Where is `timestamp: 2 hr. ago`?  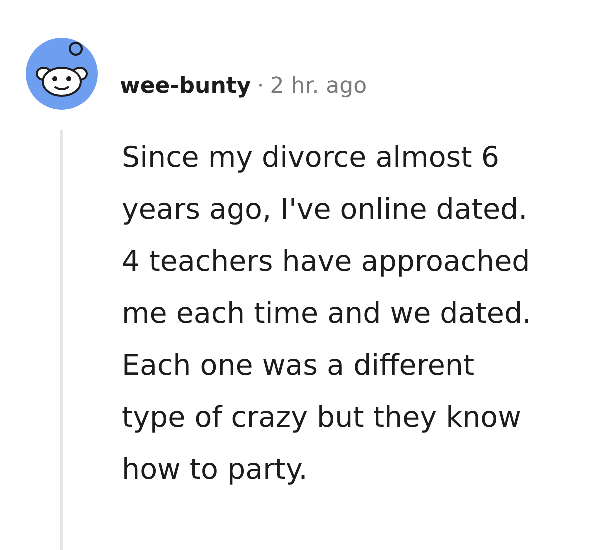 timestamp: 2 hr. ago is located at coordinates (319, 86).